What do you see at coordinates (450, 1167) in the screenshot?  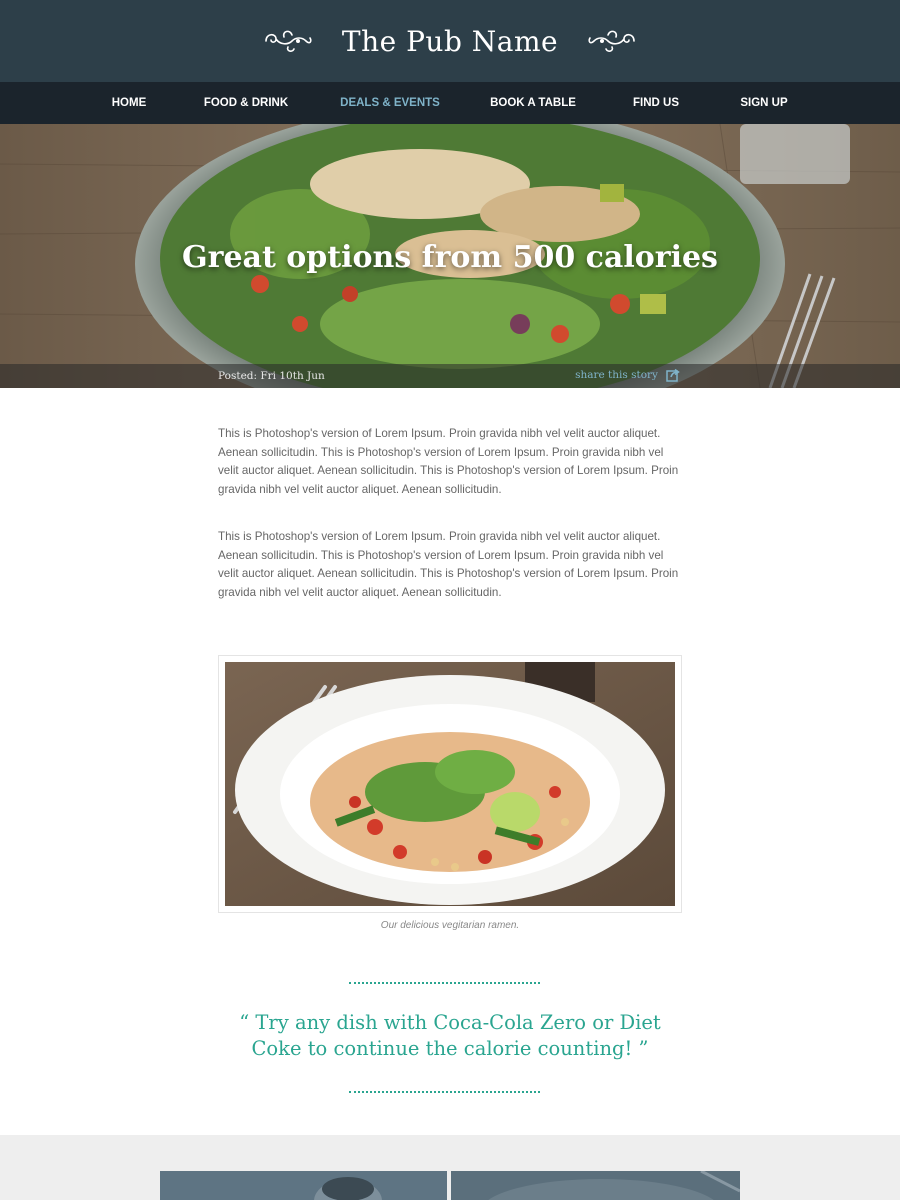 I see `related-section` at bounding box center [450, 1167].